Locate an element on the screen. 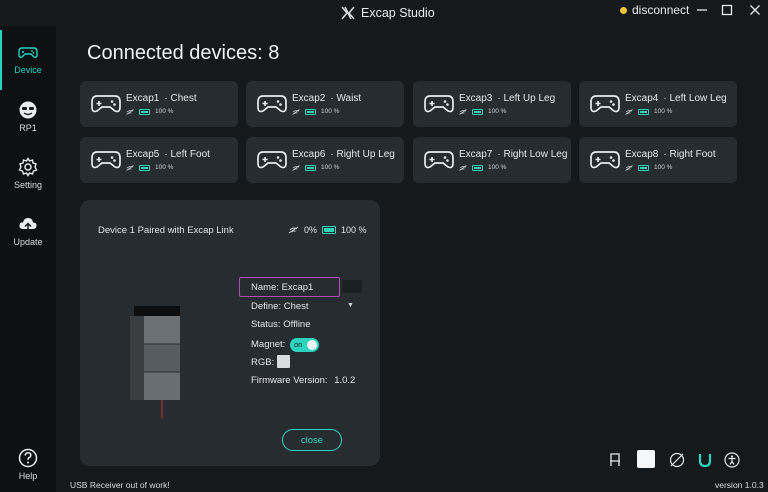 The height and width of the screenshot is (492, 768). name-field: Name: Excap1 is located at coordinates (289, 287).